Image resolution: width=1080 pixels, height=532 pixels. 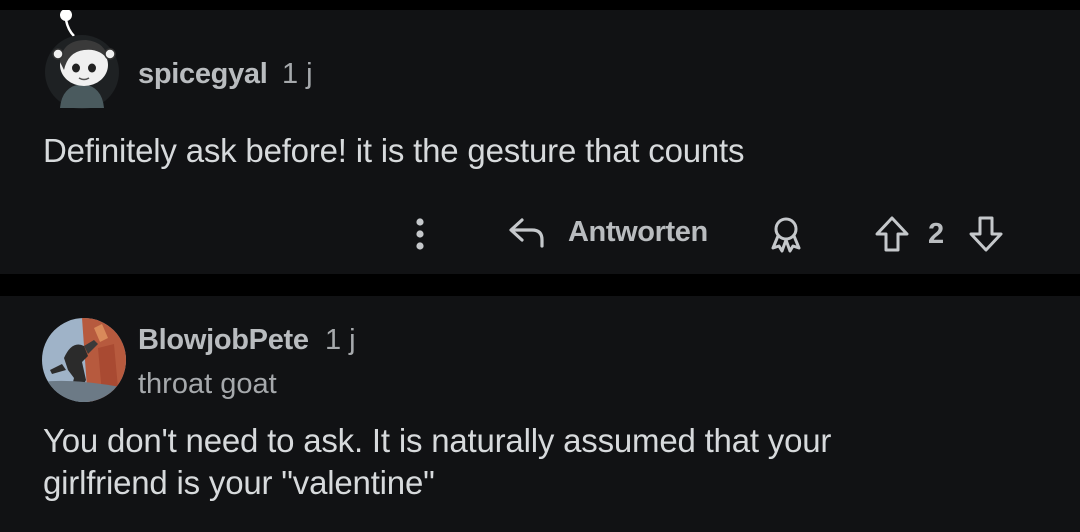 I want to click on reply-button: Antworten, so click(x=609, y=233).